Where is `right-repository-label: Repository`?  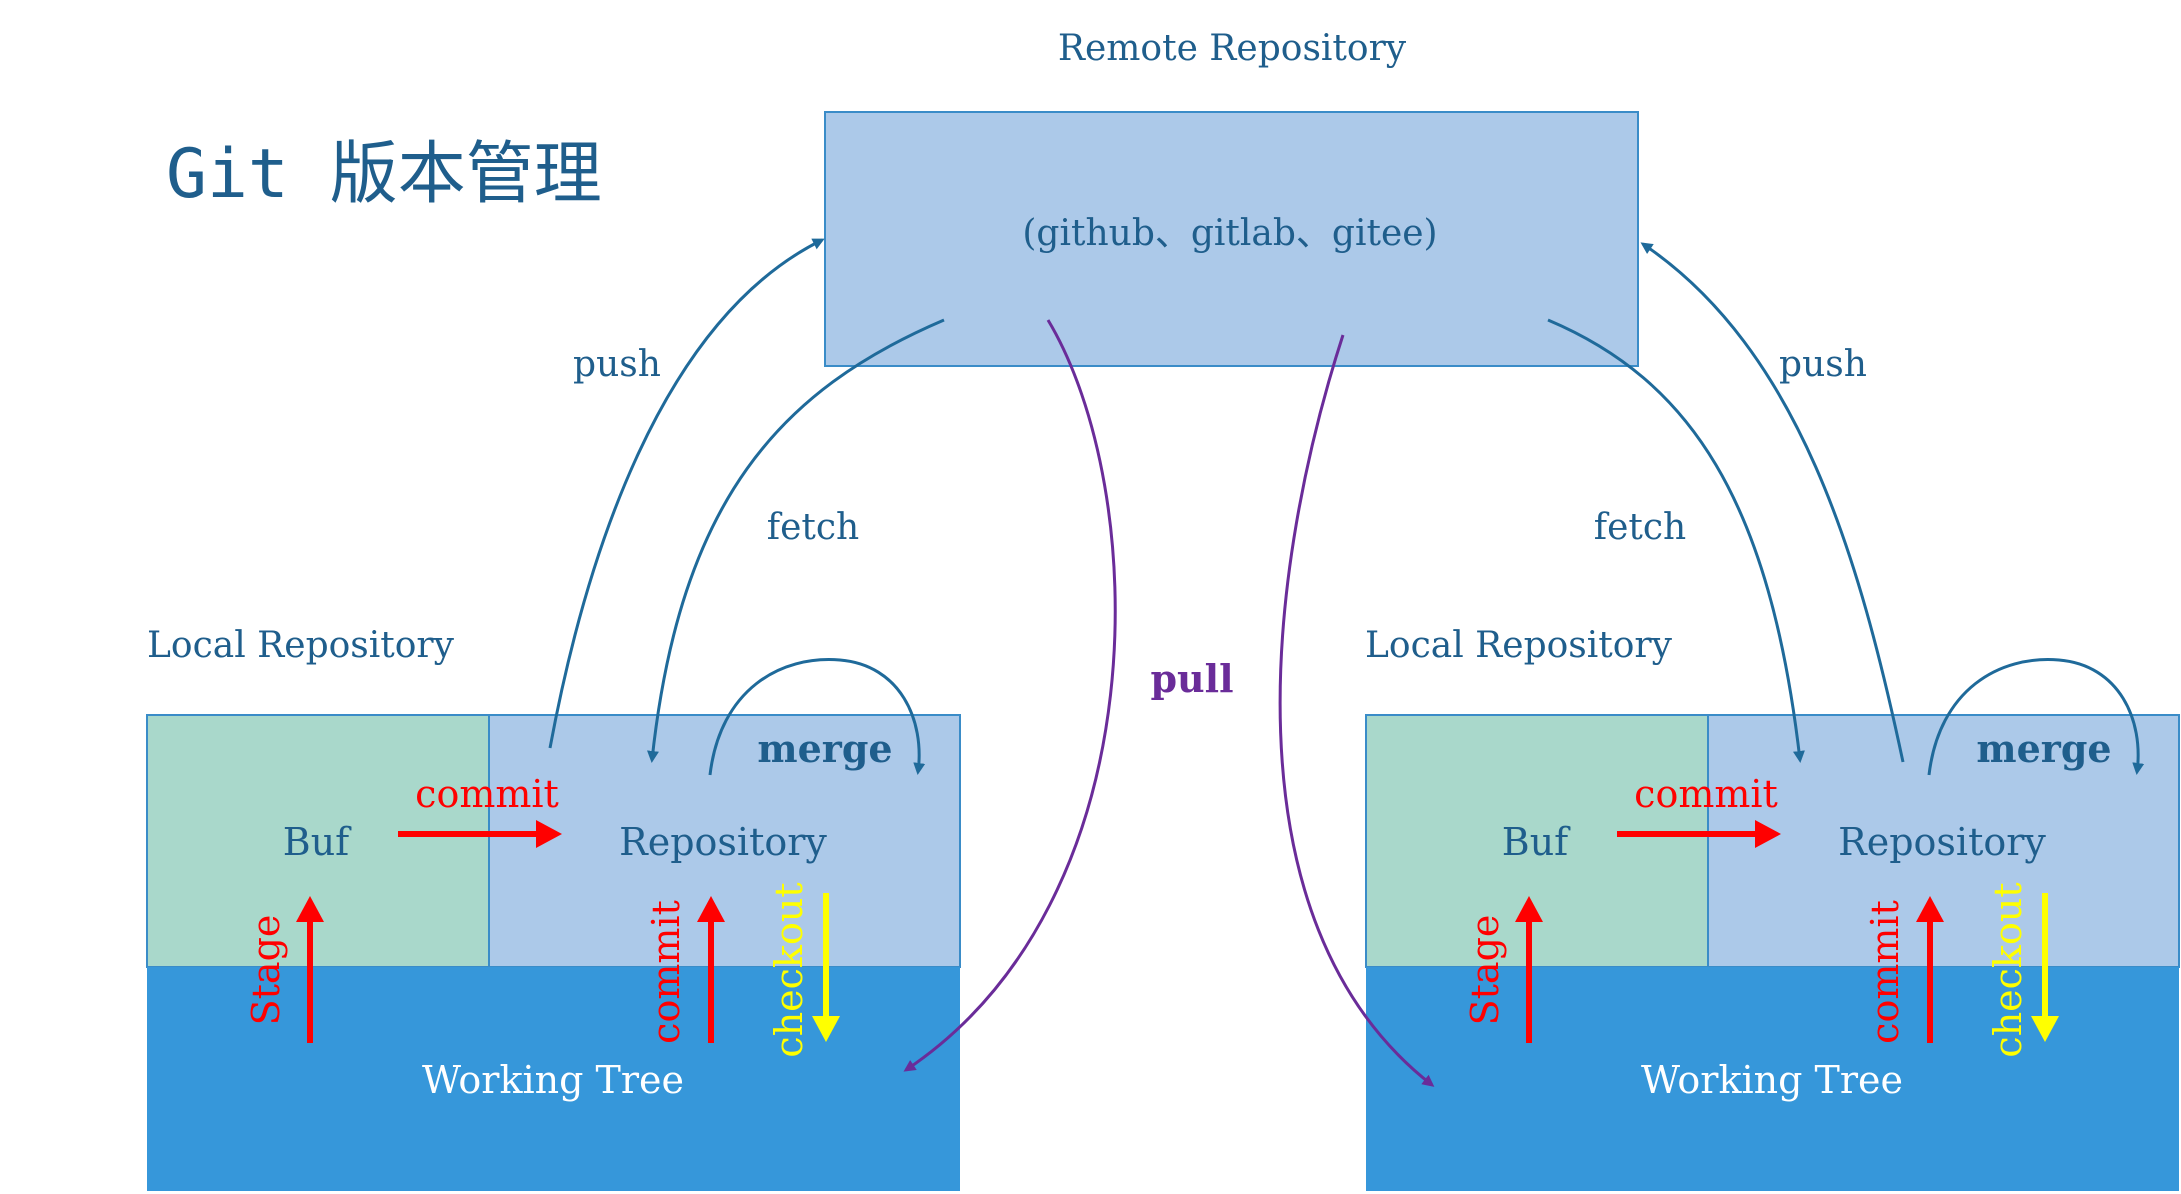
right-repository-label: Repository is located at coordinates (1942, 842).